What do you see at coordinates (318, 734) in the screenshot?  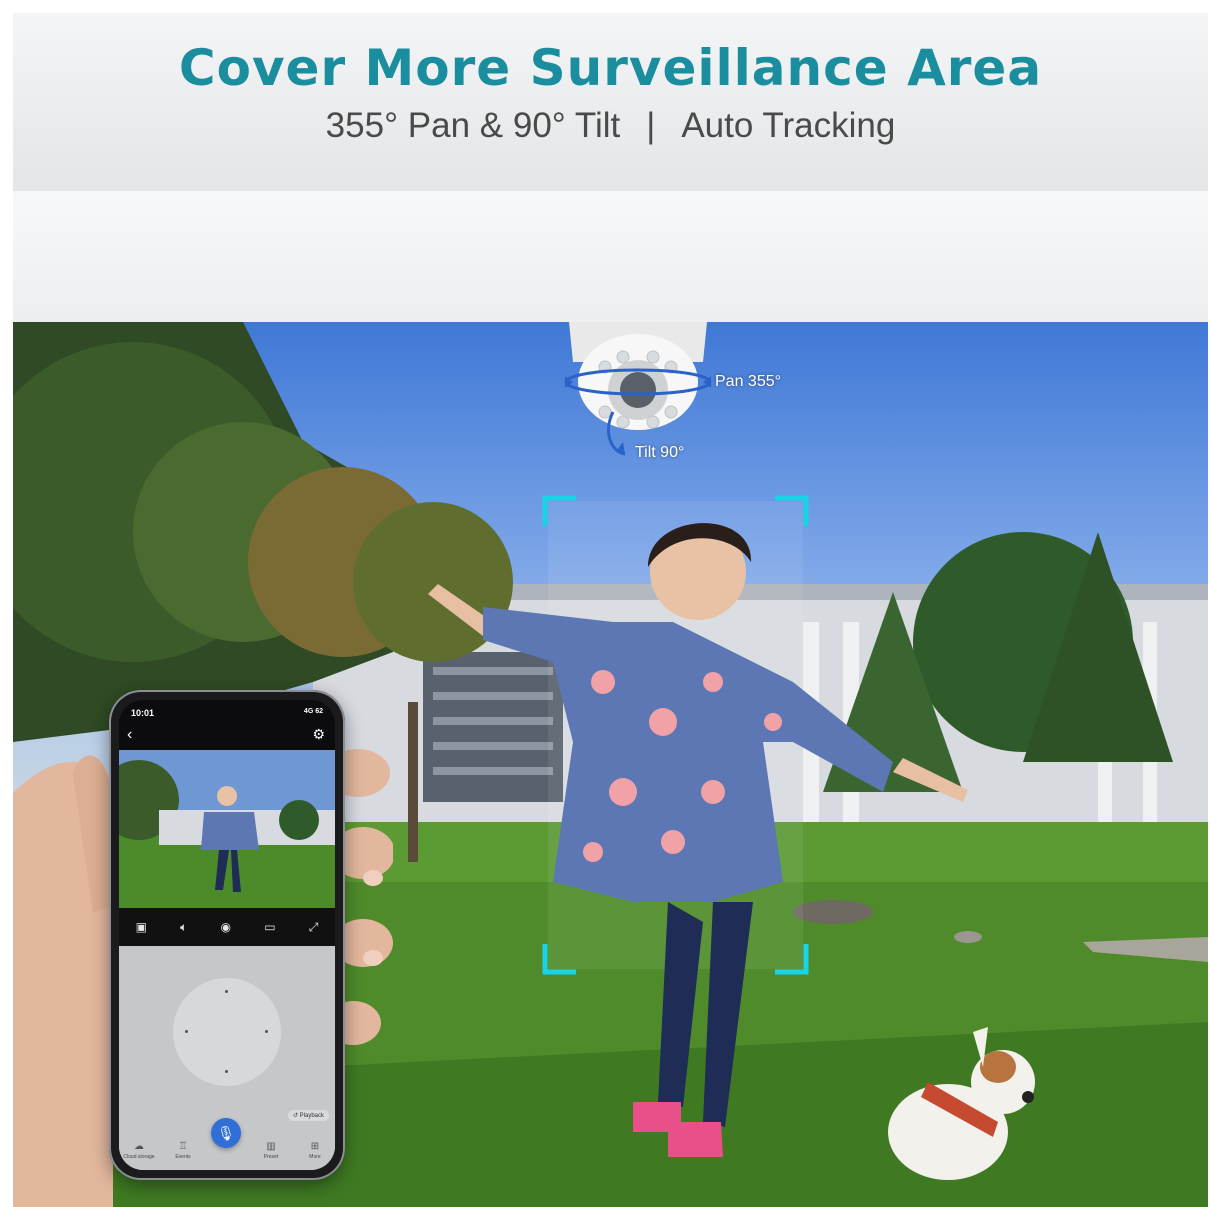 I see `gear-icon: ⚙` at bounding box center [318, 734].